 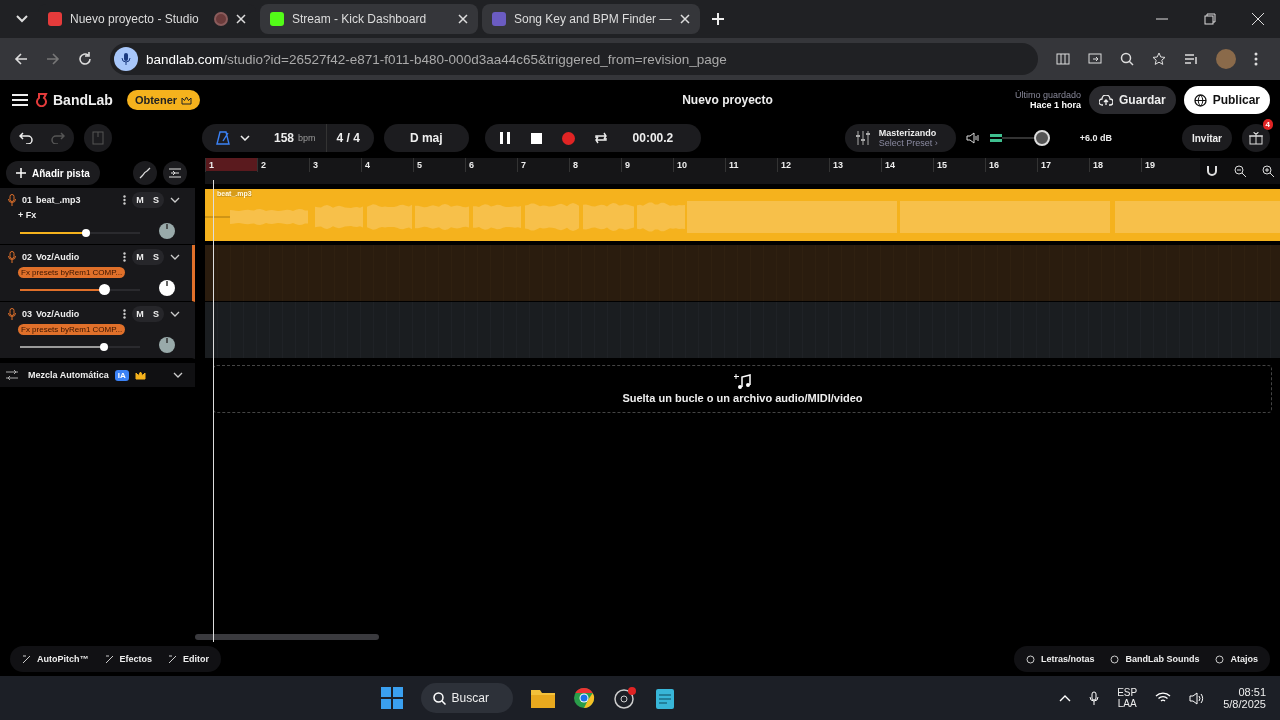 What do you see at coordinates (543, 165) in the screenshot?
I see `bar-number: 7` at bounding box center [543, 165].